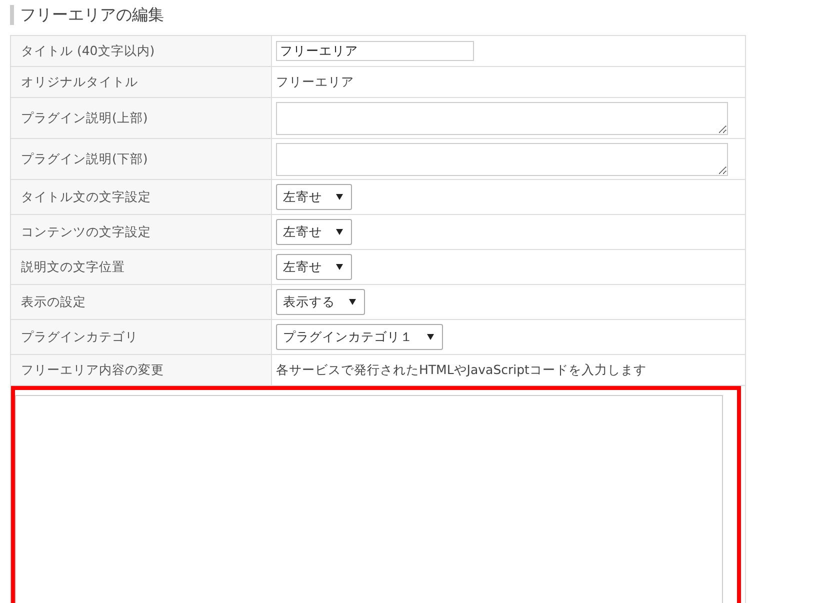  What do you see at coordinates (79, 81) in the screenshot?
I see `field-label: オリジナルタイトル` at bounding box center [79, 81].